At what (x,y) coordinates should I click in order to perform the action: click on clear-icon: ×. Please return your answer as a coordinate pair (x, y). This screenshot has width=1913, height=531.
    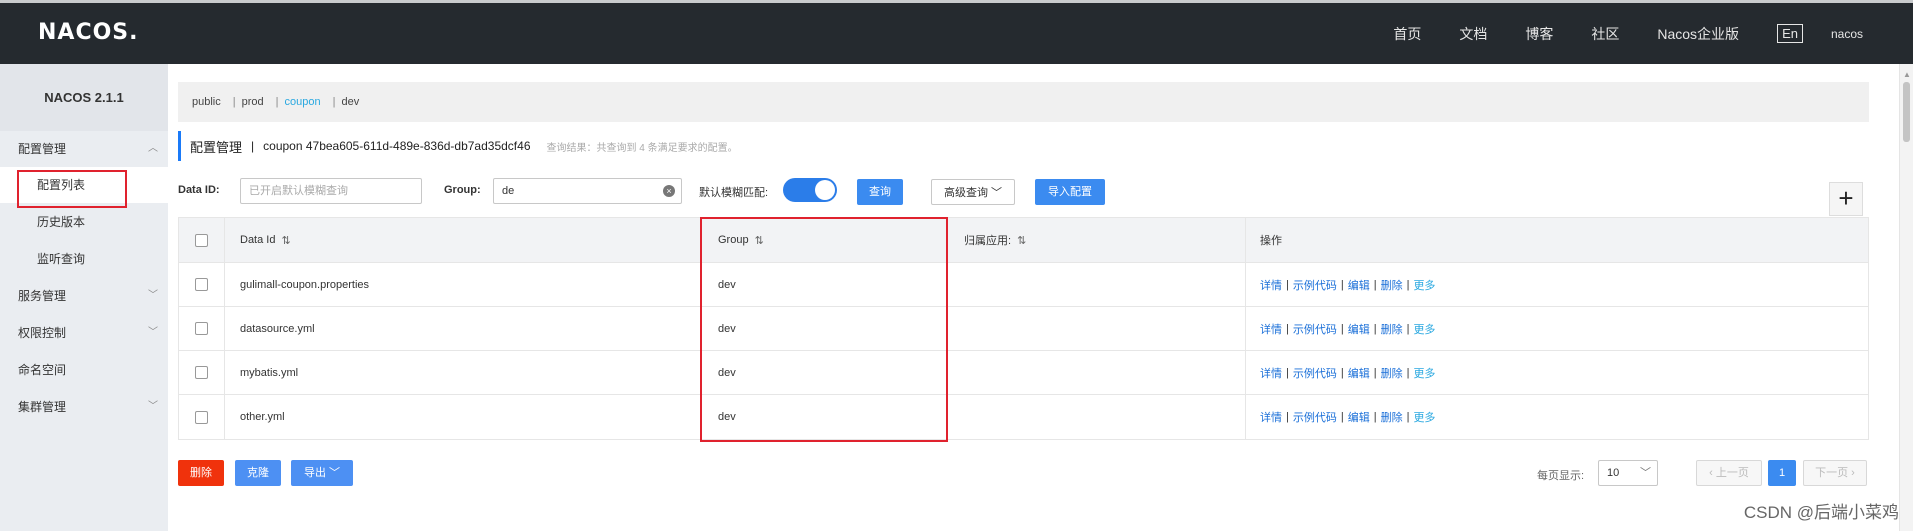
    Looking at the image, I should click on (669, 191).